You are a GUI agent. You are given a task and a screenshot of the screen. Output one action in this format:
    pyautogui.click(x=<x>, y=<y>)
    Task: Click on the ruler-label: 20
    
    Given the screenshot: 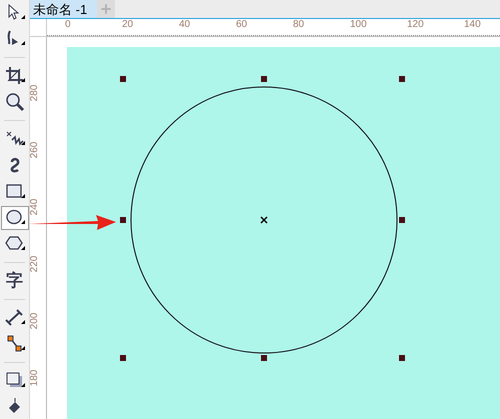 What is the action you would take?
    pyautogui.click(x=128, y=25)
    